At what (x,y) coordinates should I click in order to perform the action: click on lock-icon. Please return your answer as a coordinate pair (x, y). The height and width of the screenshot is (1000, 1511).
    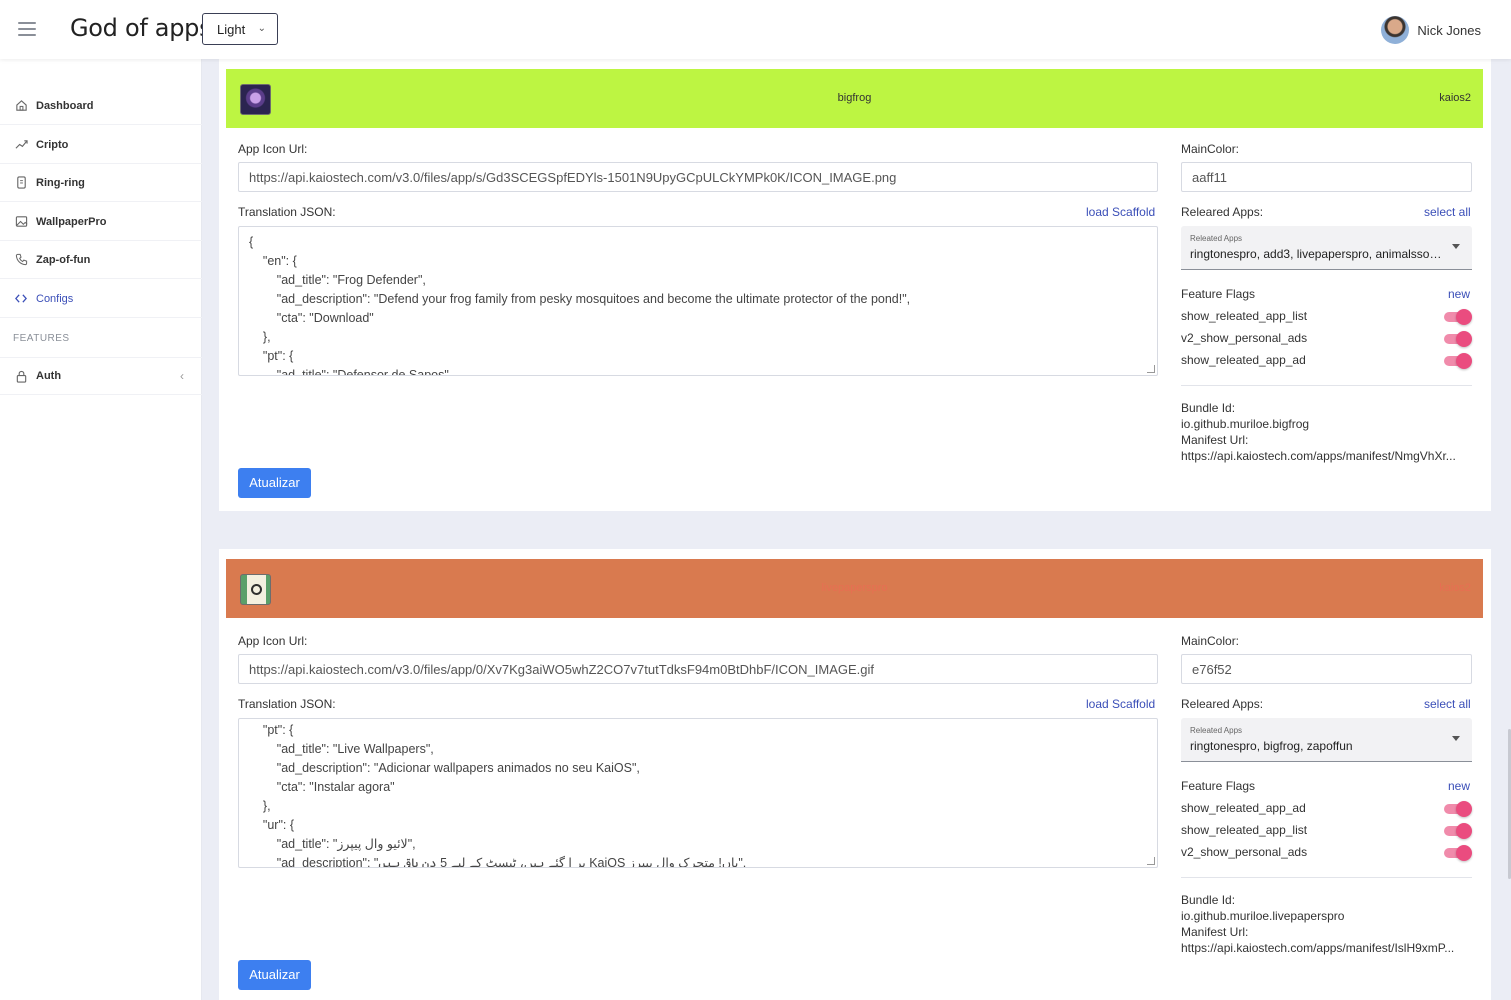
    Looking at the image, I should click on (21, 376).